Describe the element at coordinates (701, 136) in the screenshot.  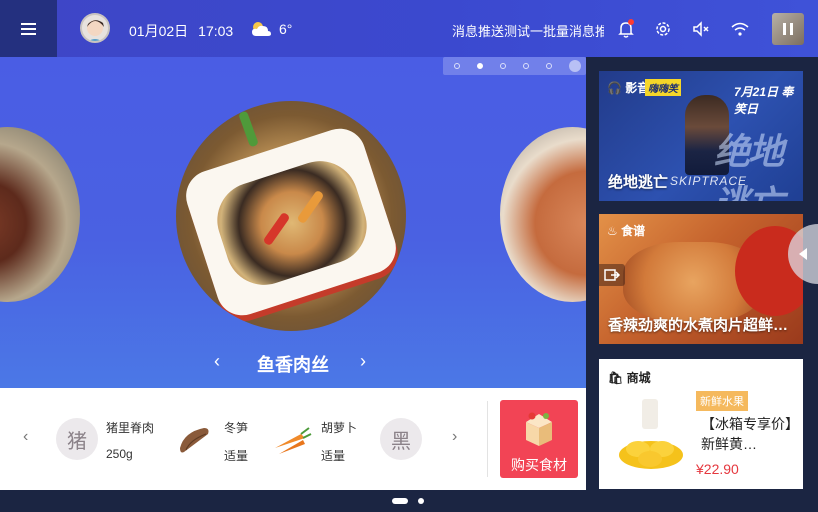
I see `movie-card: 绝地逃亡 🎧 影音 嗨嗨笑 7月21日 奉笑日 SKIPTRACE 绝地逃亡` at that location.